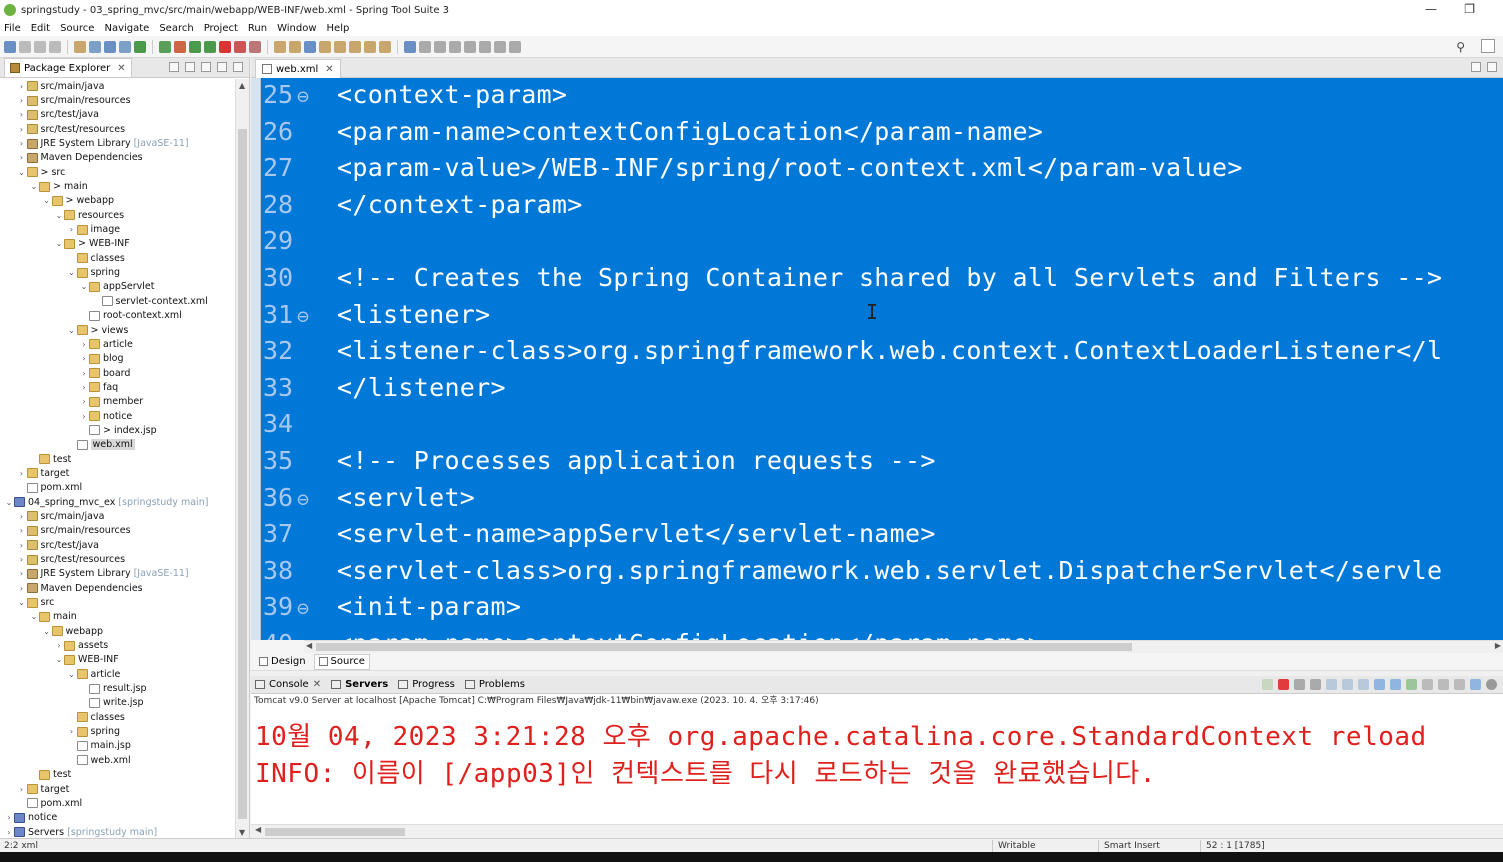 This screenshot has height=862, width=1503. What do you see at coordinates (1379, 684) in the screenshot?
I see `show-on-stdout-icon` at bounding box center [1379, 684].